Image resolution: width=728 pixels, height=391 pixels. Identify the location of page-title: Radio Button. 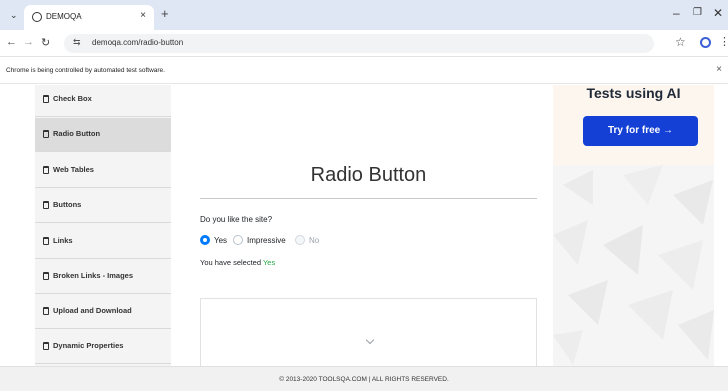
(368, 175).